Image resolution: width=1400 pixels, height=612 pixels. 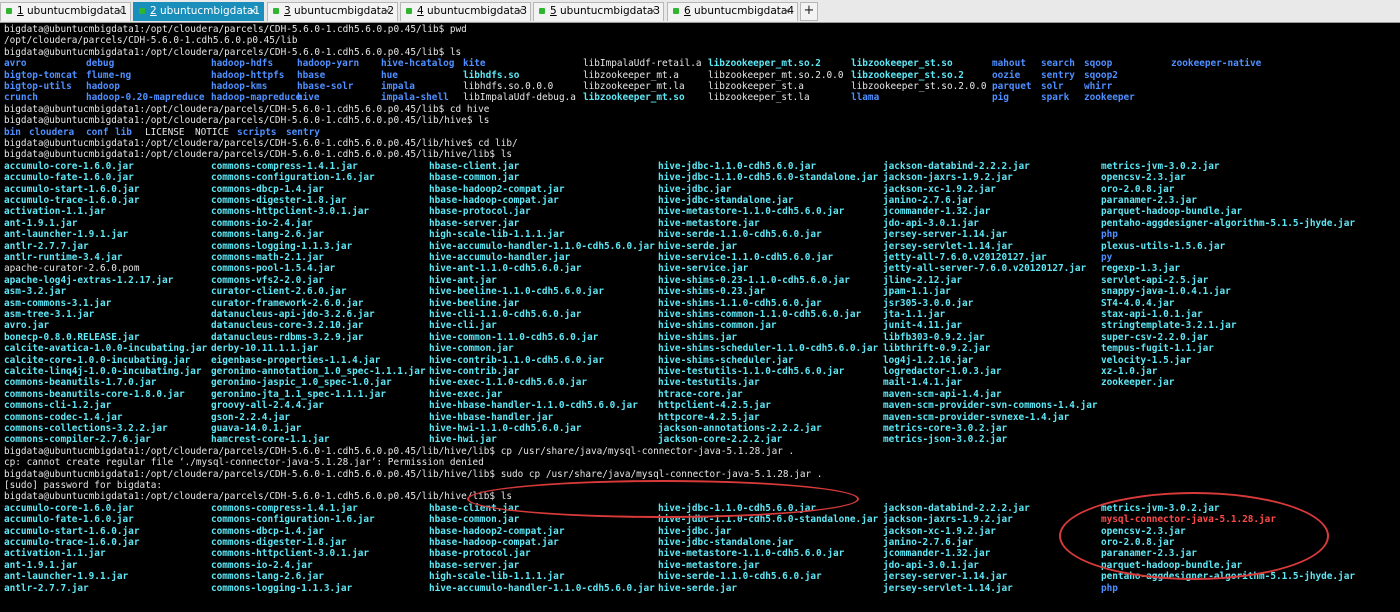 What do you see at coordinates (1155, 337) in the screenshot?
I see `terminal-text: super-csv-2.2.0.jar` at bounding box center [1155, 337].